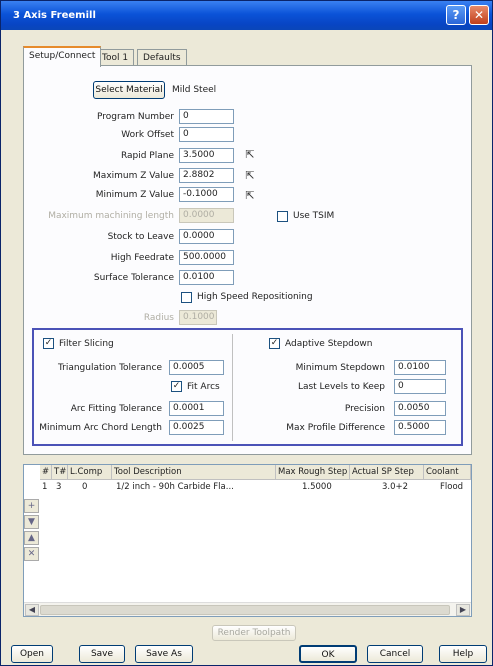 The width and height of the screenshot is (493, 666). I want to click on rapid-plane-label: Rapid Plane, so click(147, 156).